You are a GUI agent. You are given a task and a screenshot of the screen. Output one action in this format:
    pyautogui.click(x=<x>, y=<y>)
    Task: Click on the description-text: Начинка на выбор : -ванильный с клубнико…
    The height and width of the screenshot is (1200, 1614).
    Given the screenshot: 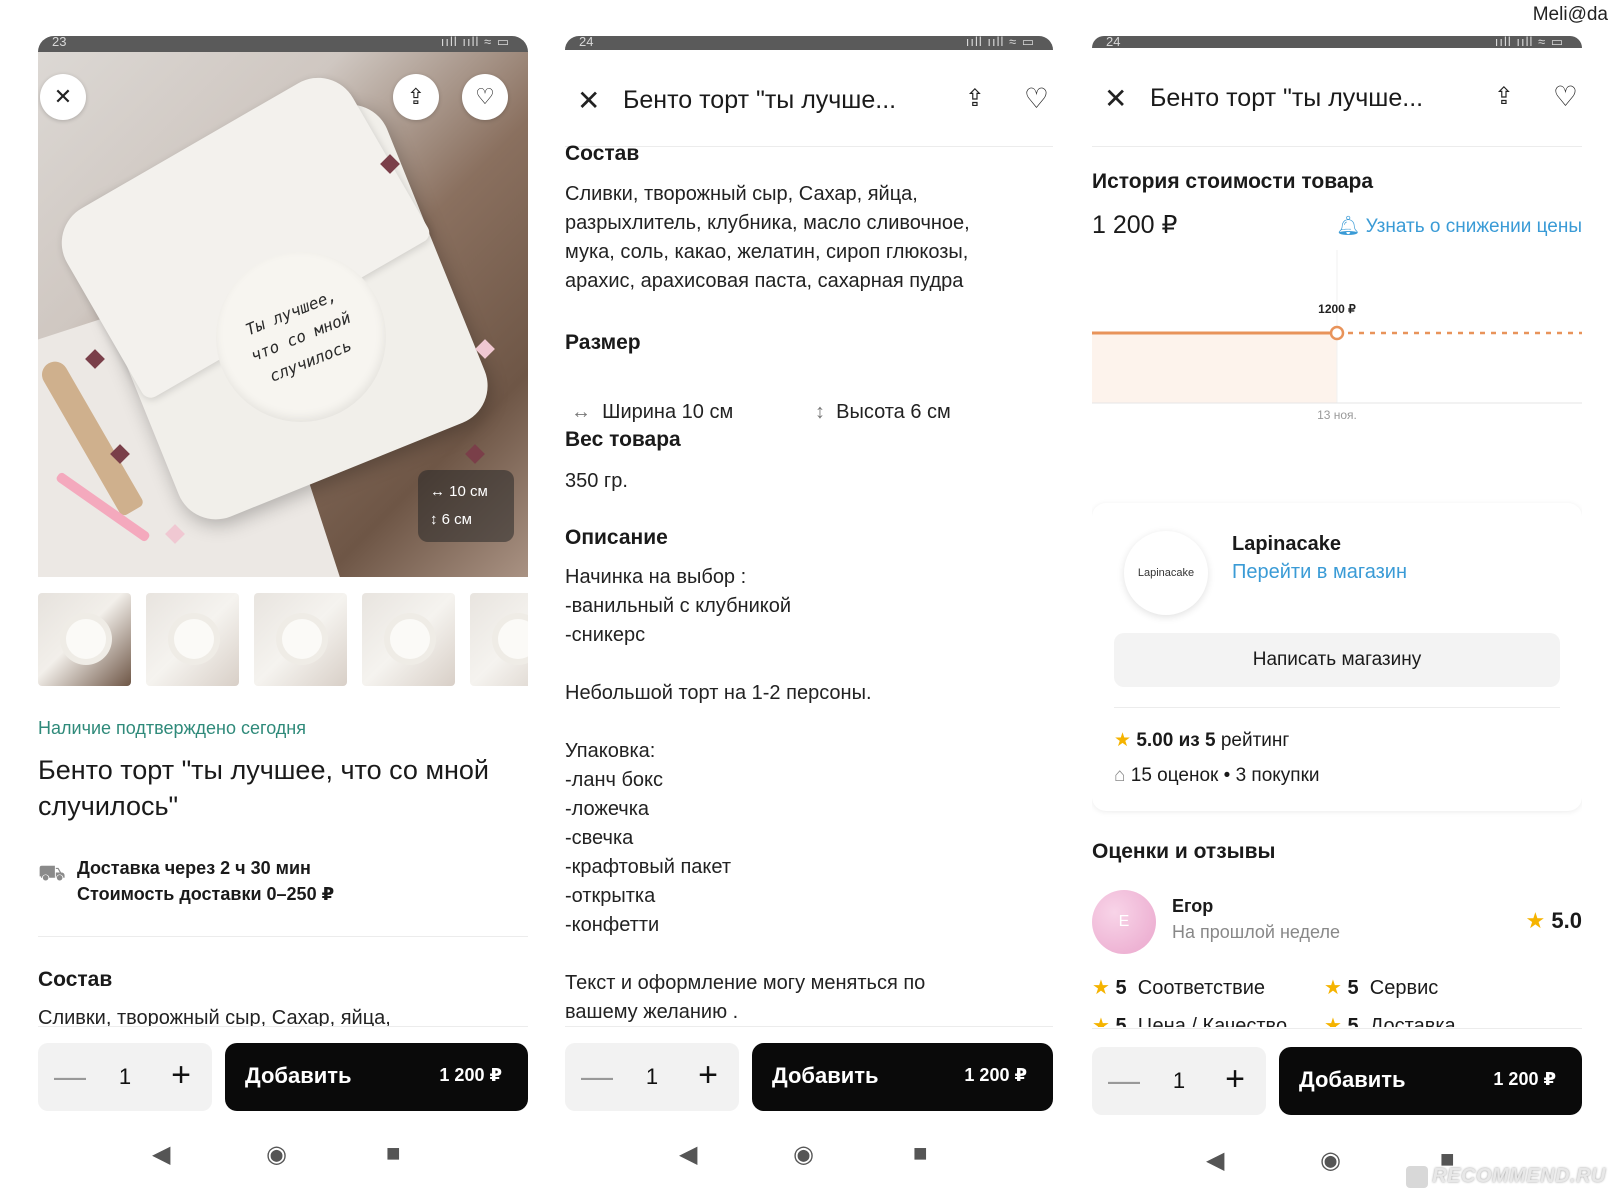 What is the action you would take?
    pyautogui.click(x=745, y=794)
    